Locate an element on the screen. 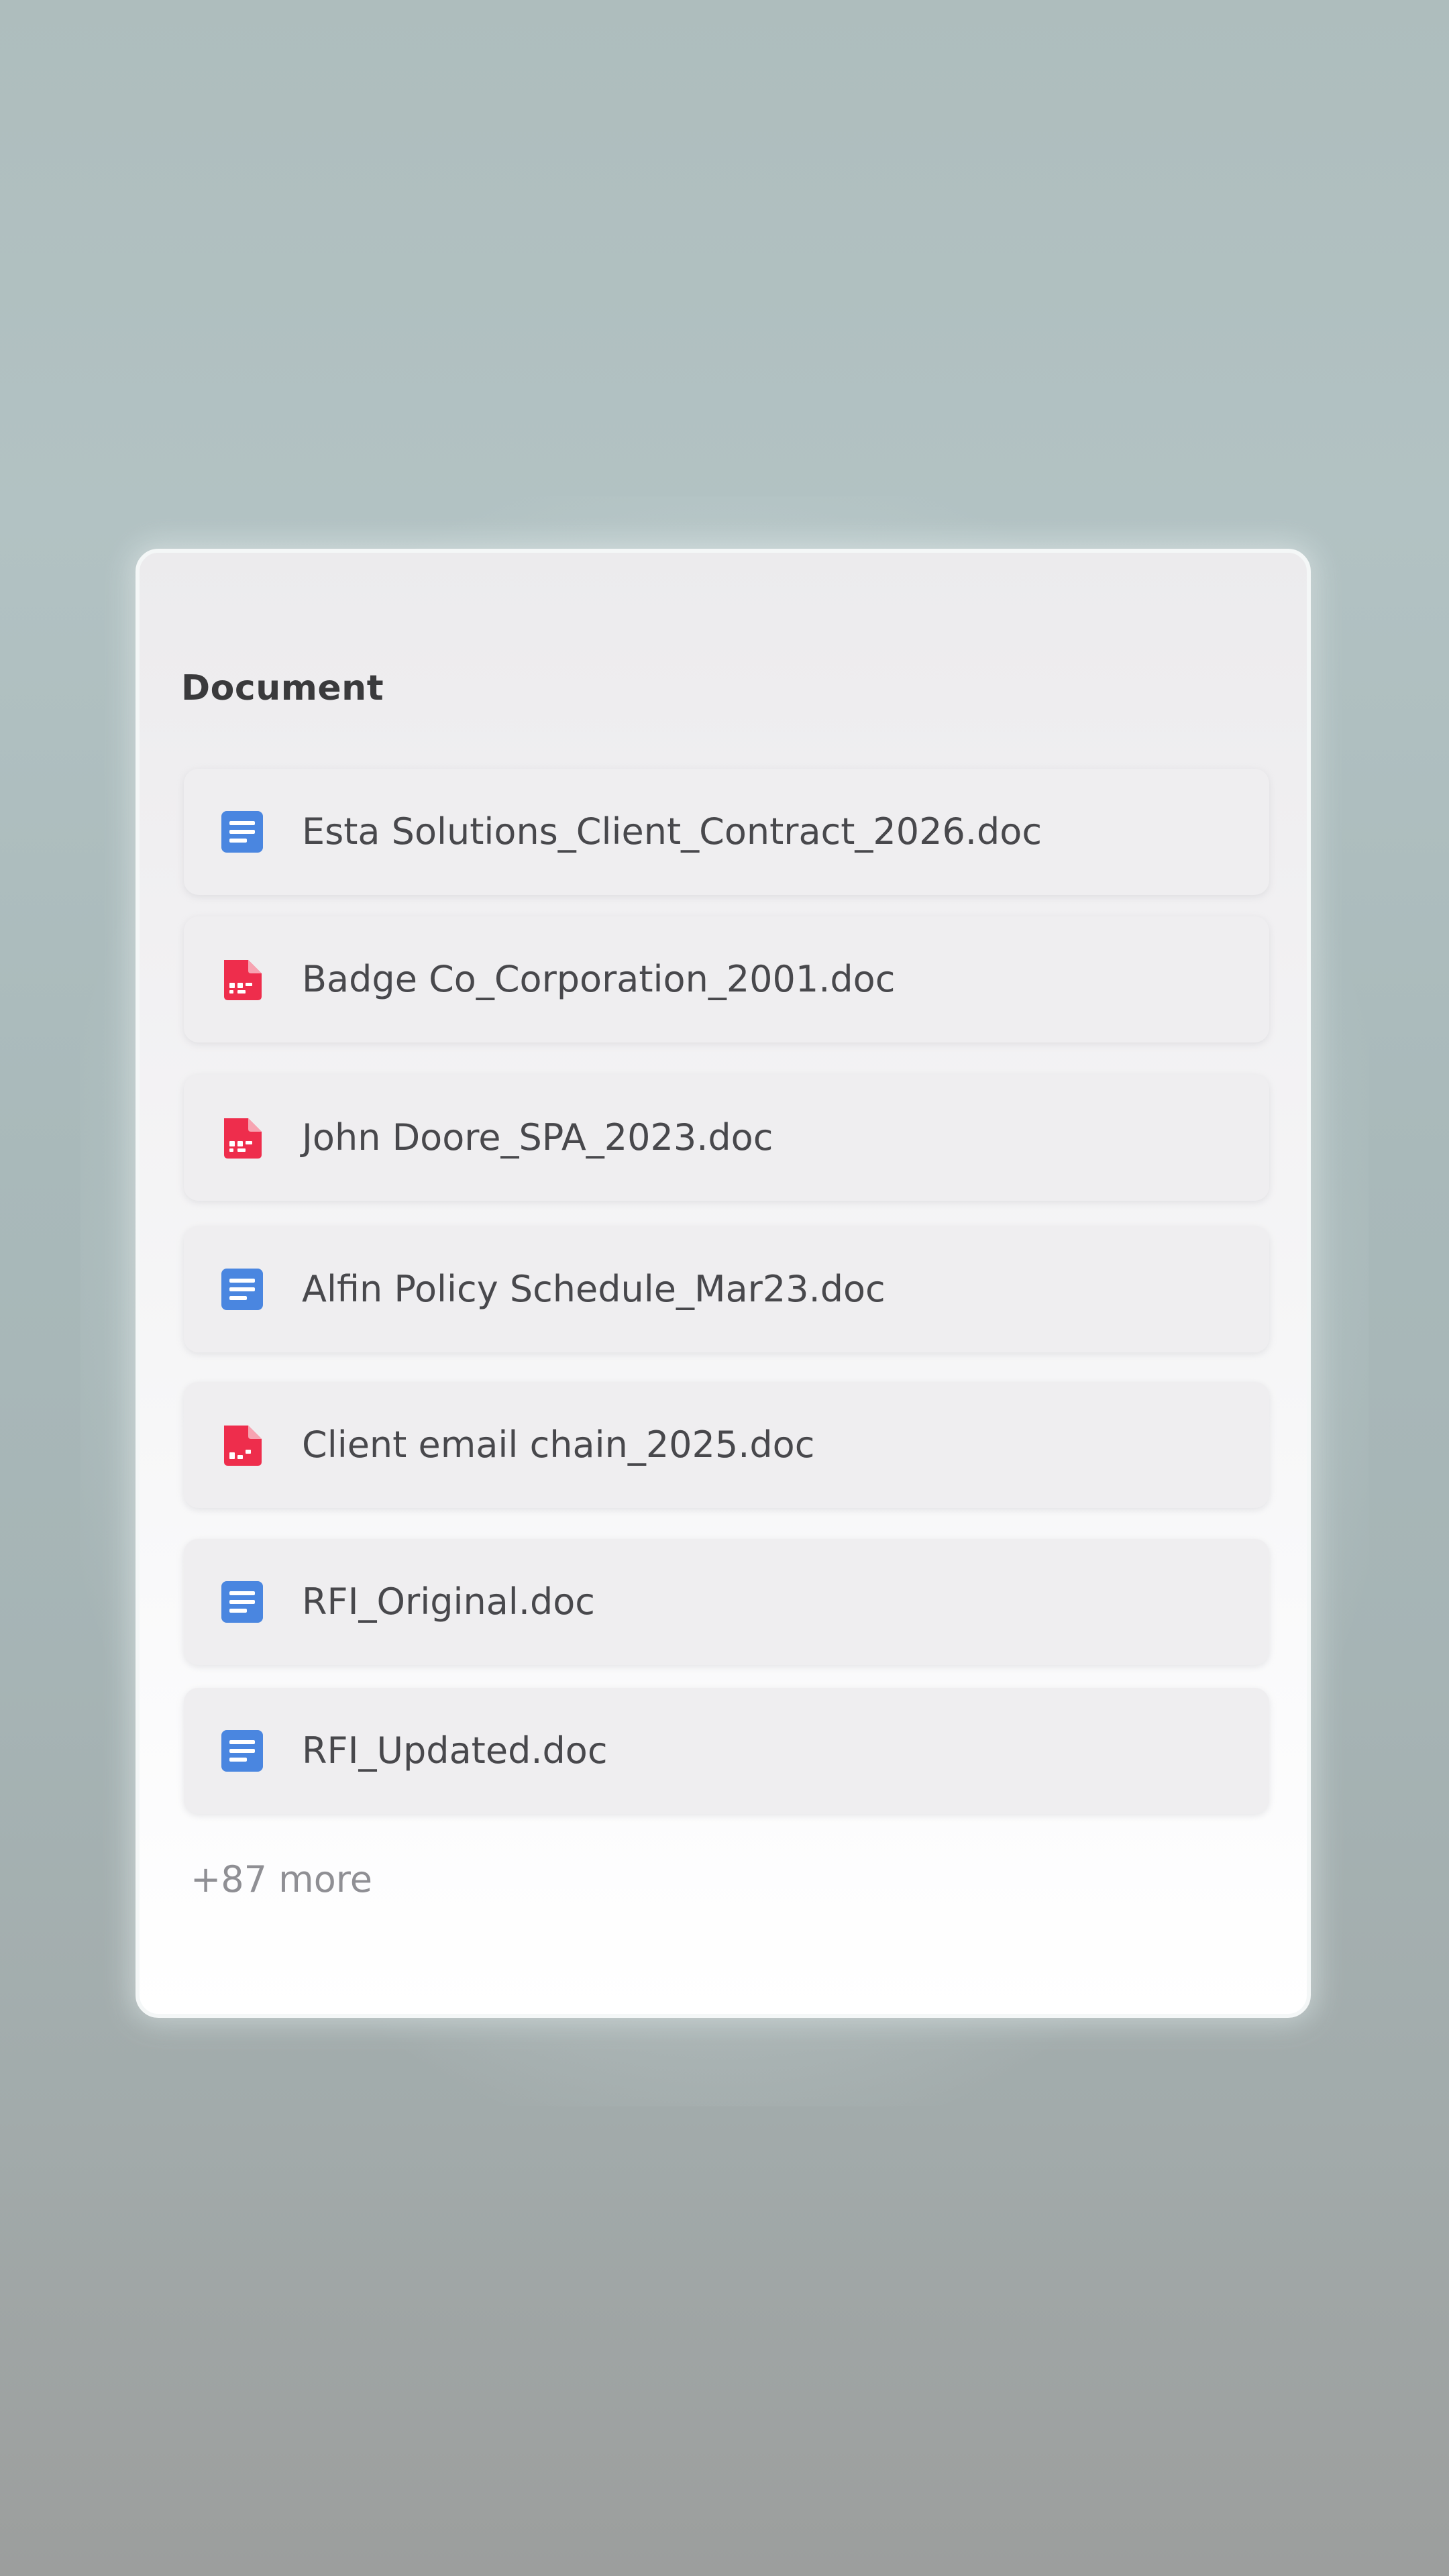  more-files-link: +87 more is located at coordinates (281, 1879).